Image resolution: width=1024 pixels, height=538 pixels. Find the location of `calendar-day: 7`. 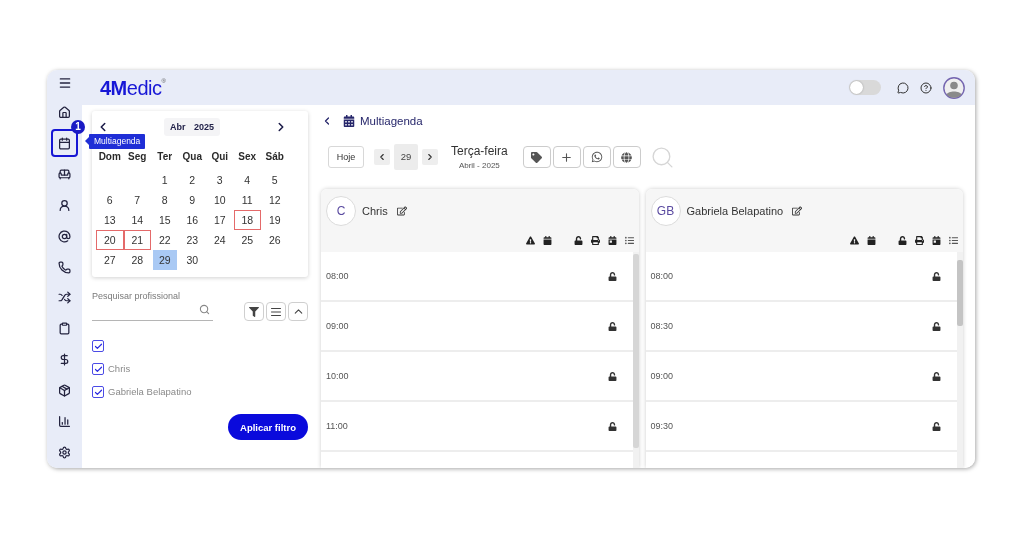

calendar-day: 7 is located at coordinates (137, 200).